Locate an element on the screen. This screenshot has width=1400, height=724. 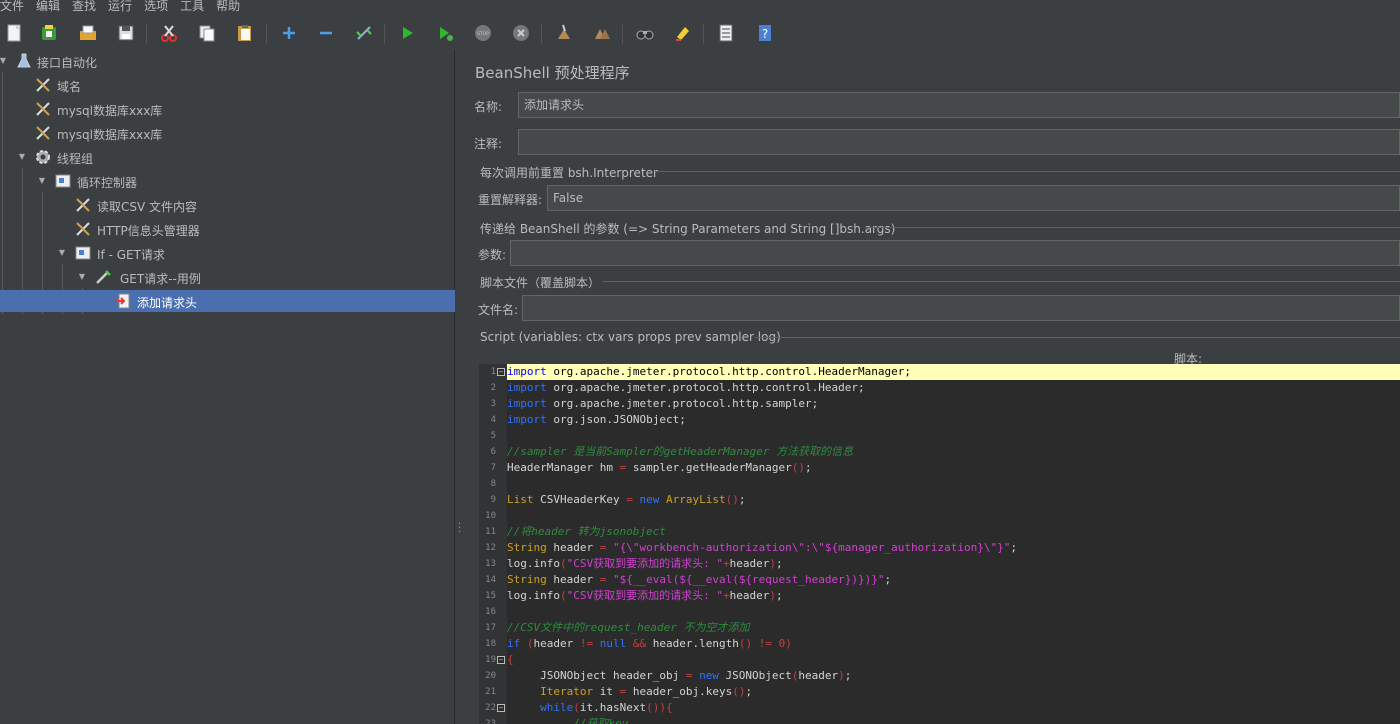
code-line: 21 Iterator it = header_obj.keys(); is located at coordinates (939, 692).